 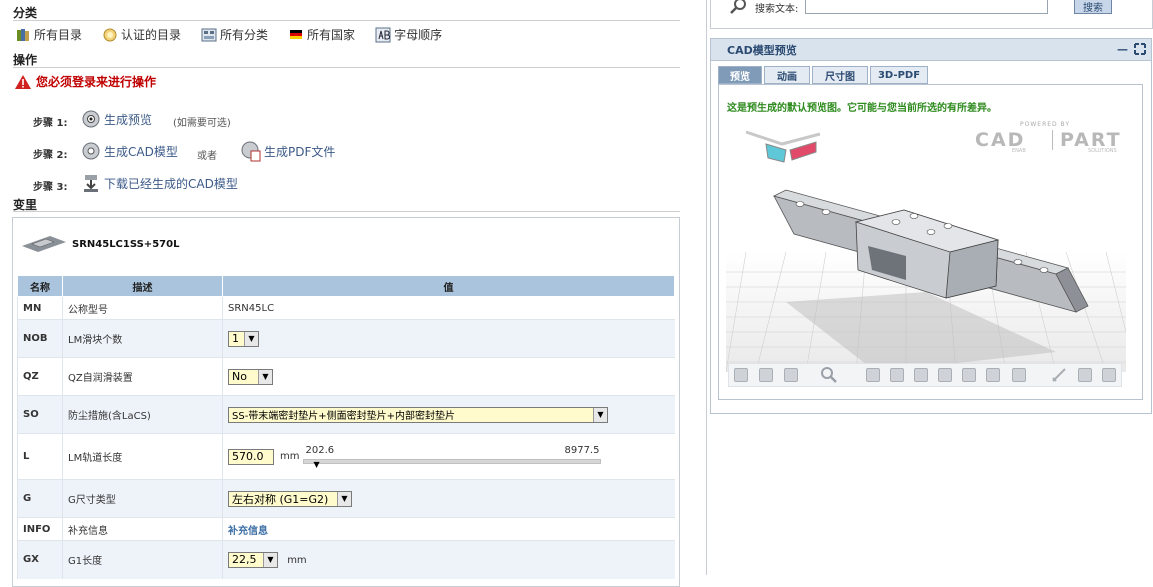 What do you see at coordinates (40, 498) in the screenshot?
I see `row-key: G` at bounding box center [40, 498].